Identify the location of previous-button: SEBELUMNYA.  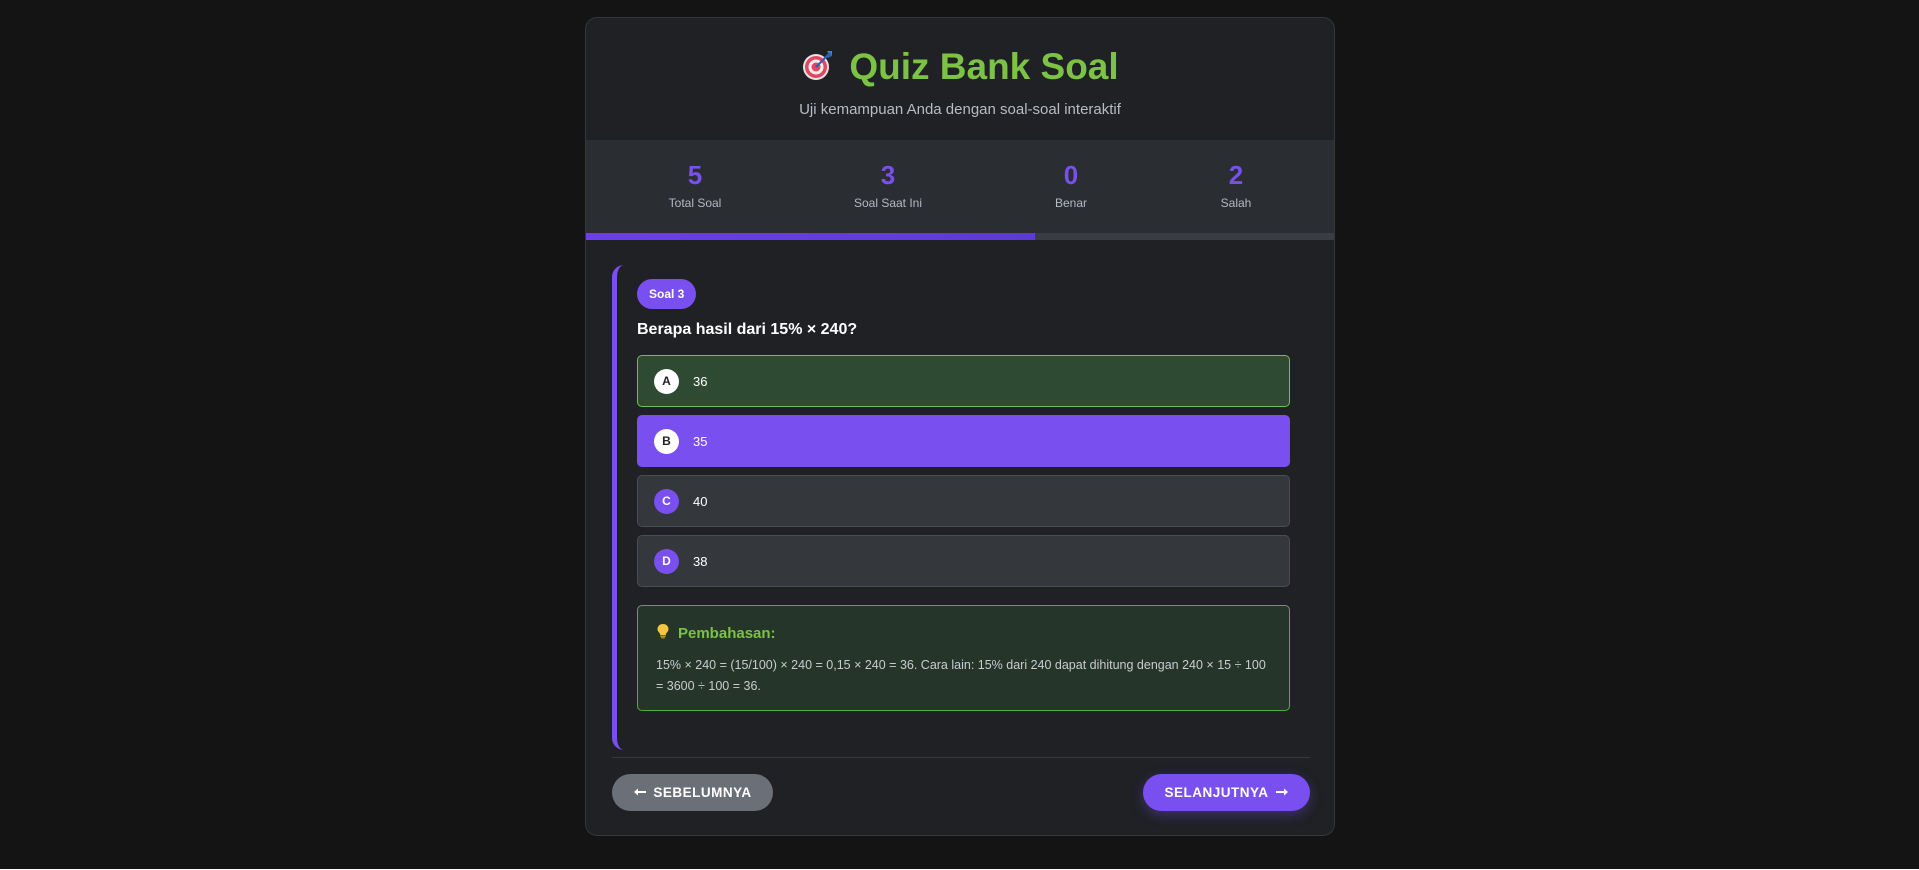
(692, 792).